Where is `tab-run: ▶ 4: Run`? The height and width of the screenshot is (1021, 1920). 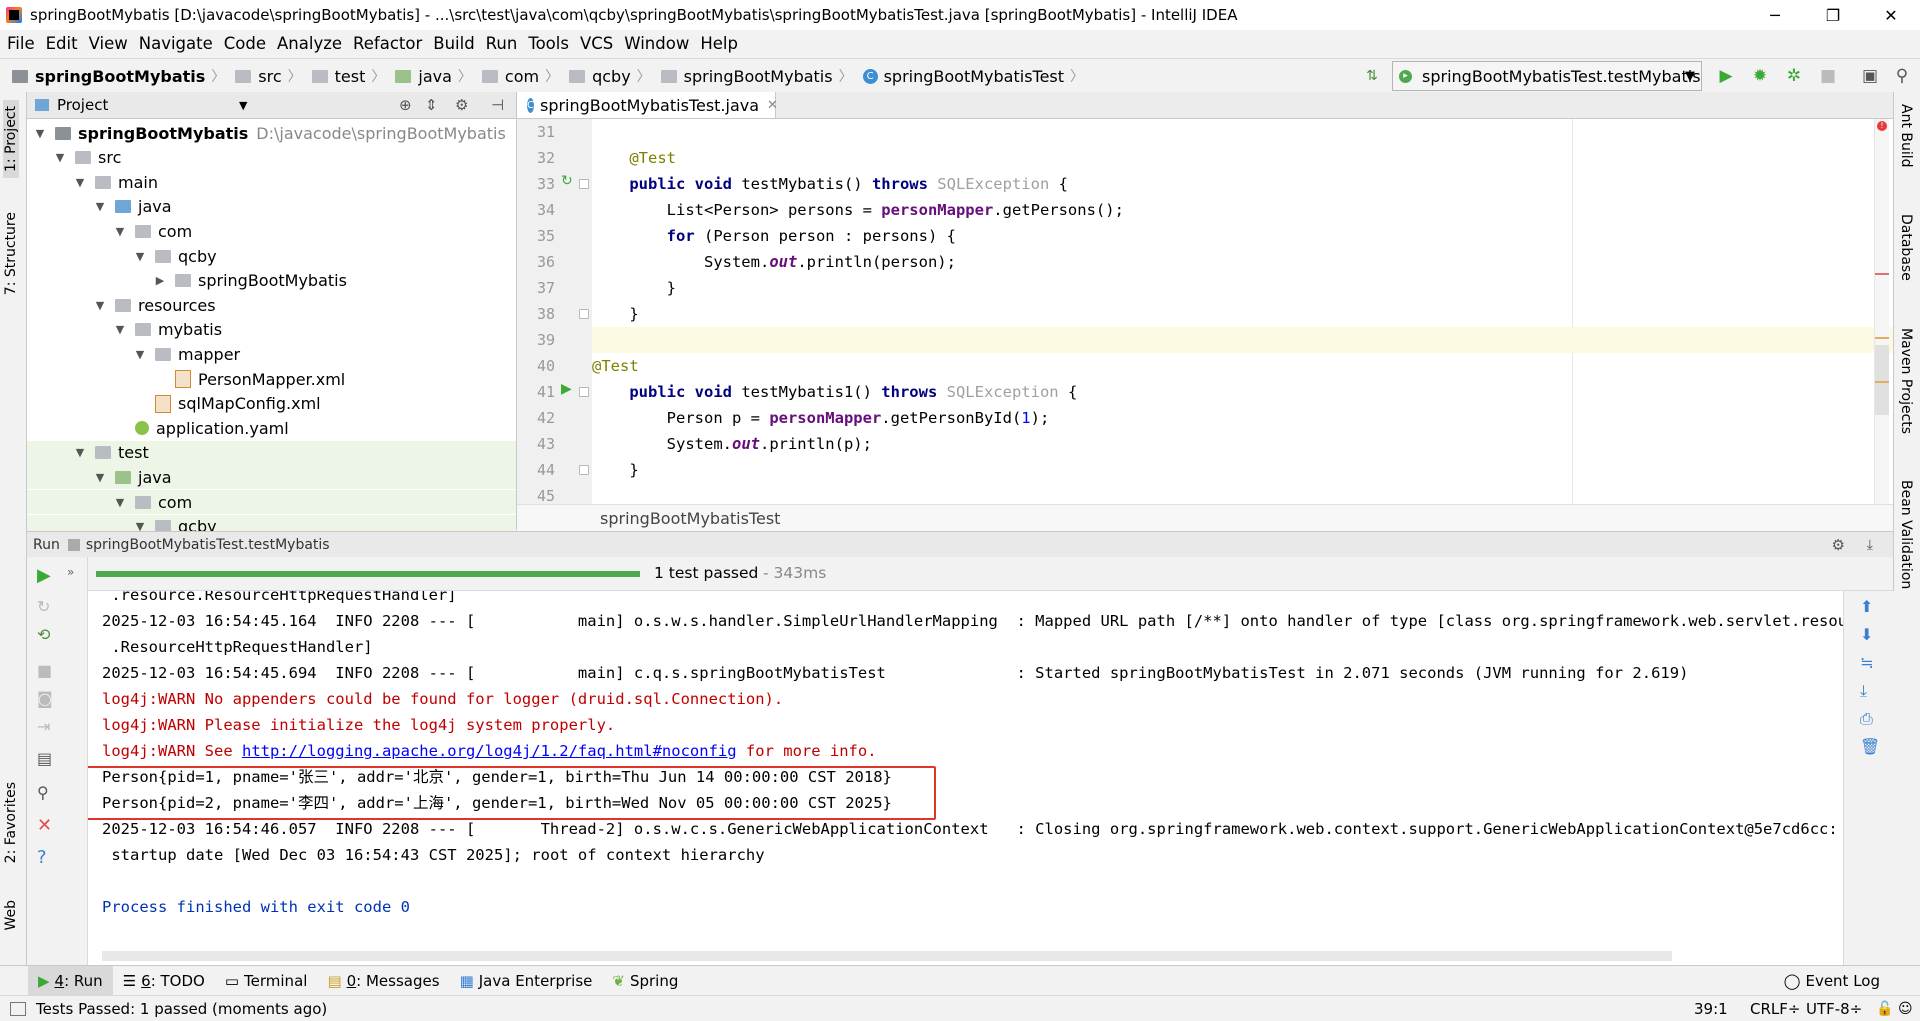 tab-run: ▶ 4: Run is located at coordinates (70, 981).